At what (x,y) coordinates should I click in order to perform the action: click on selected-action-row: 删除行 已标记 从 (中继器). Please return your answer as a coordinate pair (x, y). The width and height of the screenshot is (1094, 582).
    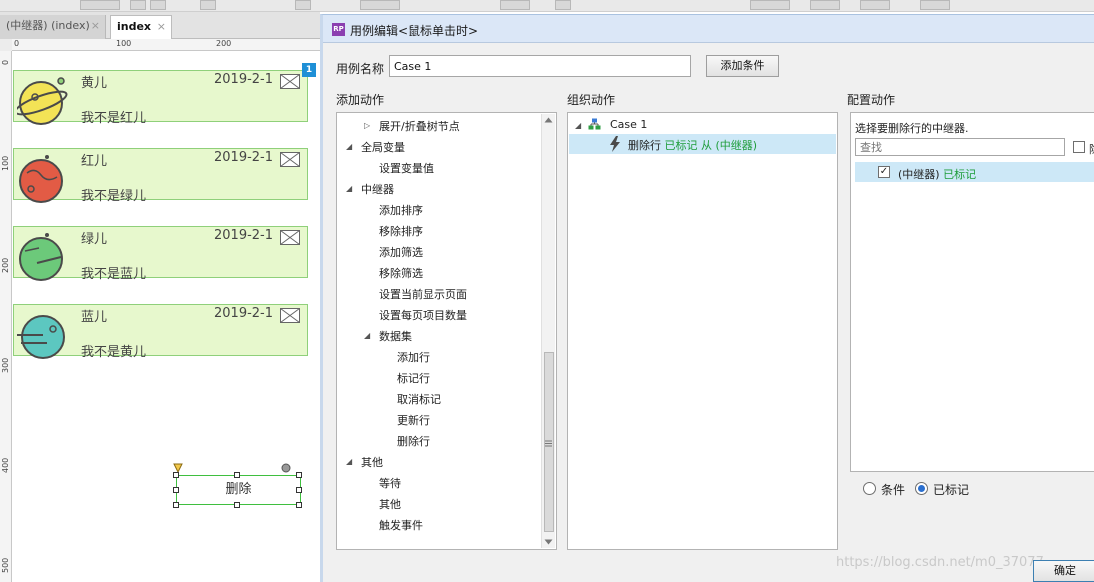
    Looking at the image, I should click on (702, 144).